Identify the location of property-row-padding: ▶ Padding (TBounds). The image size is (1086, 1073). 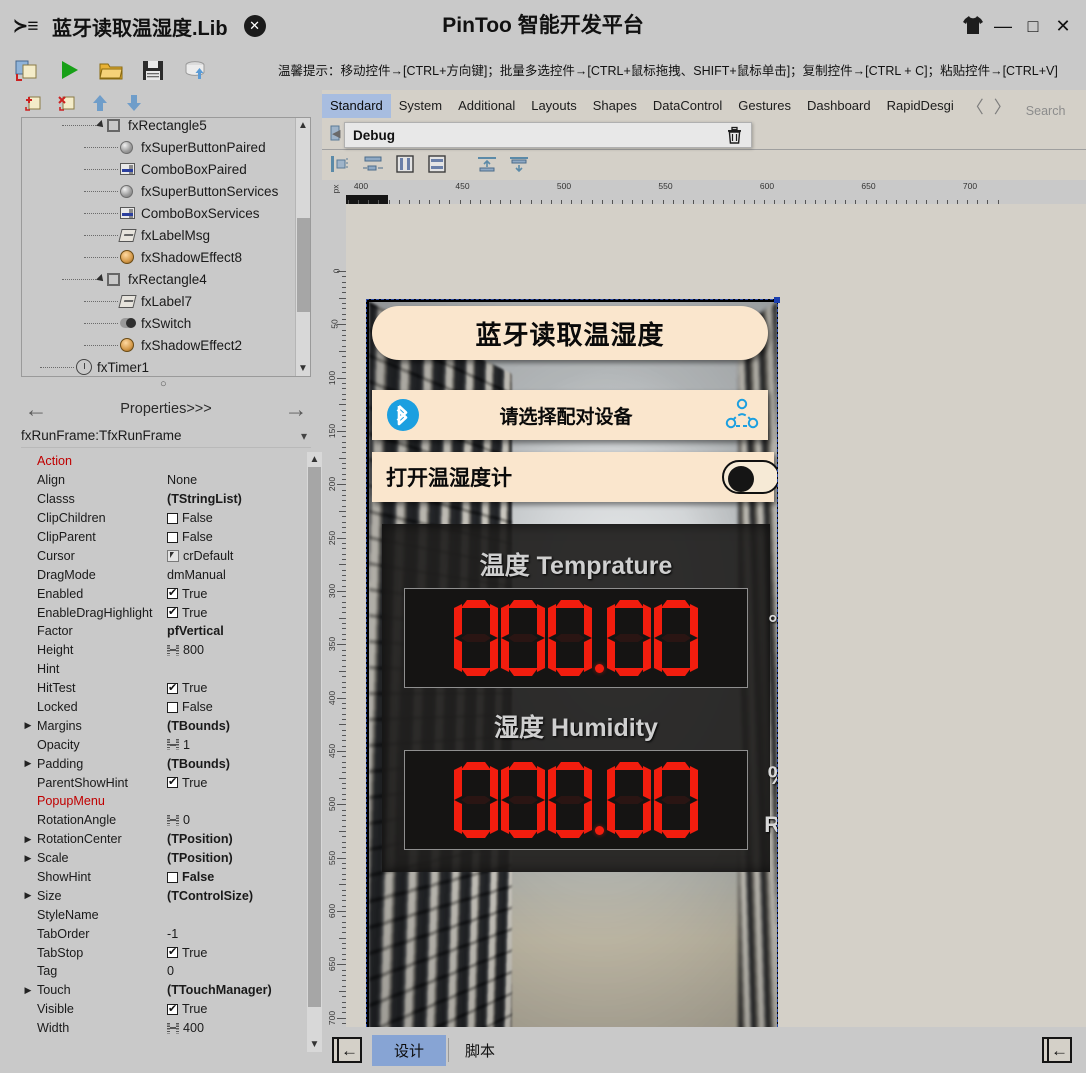
(166, 763).